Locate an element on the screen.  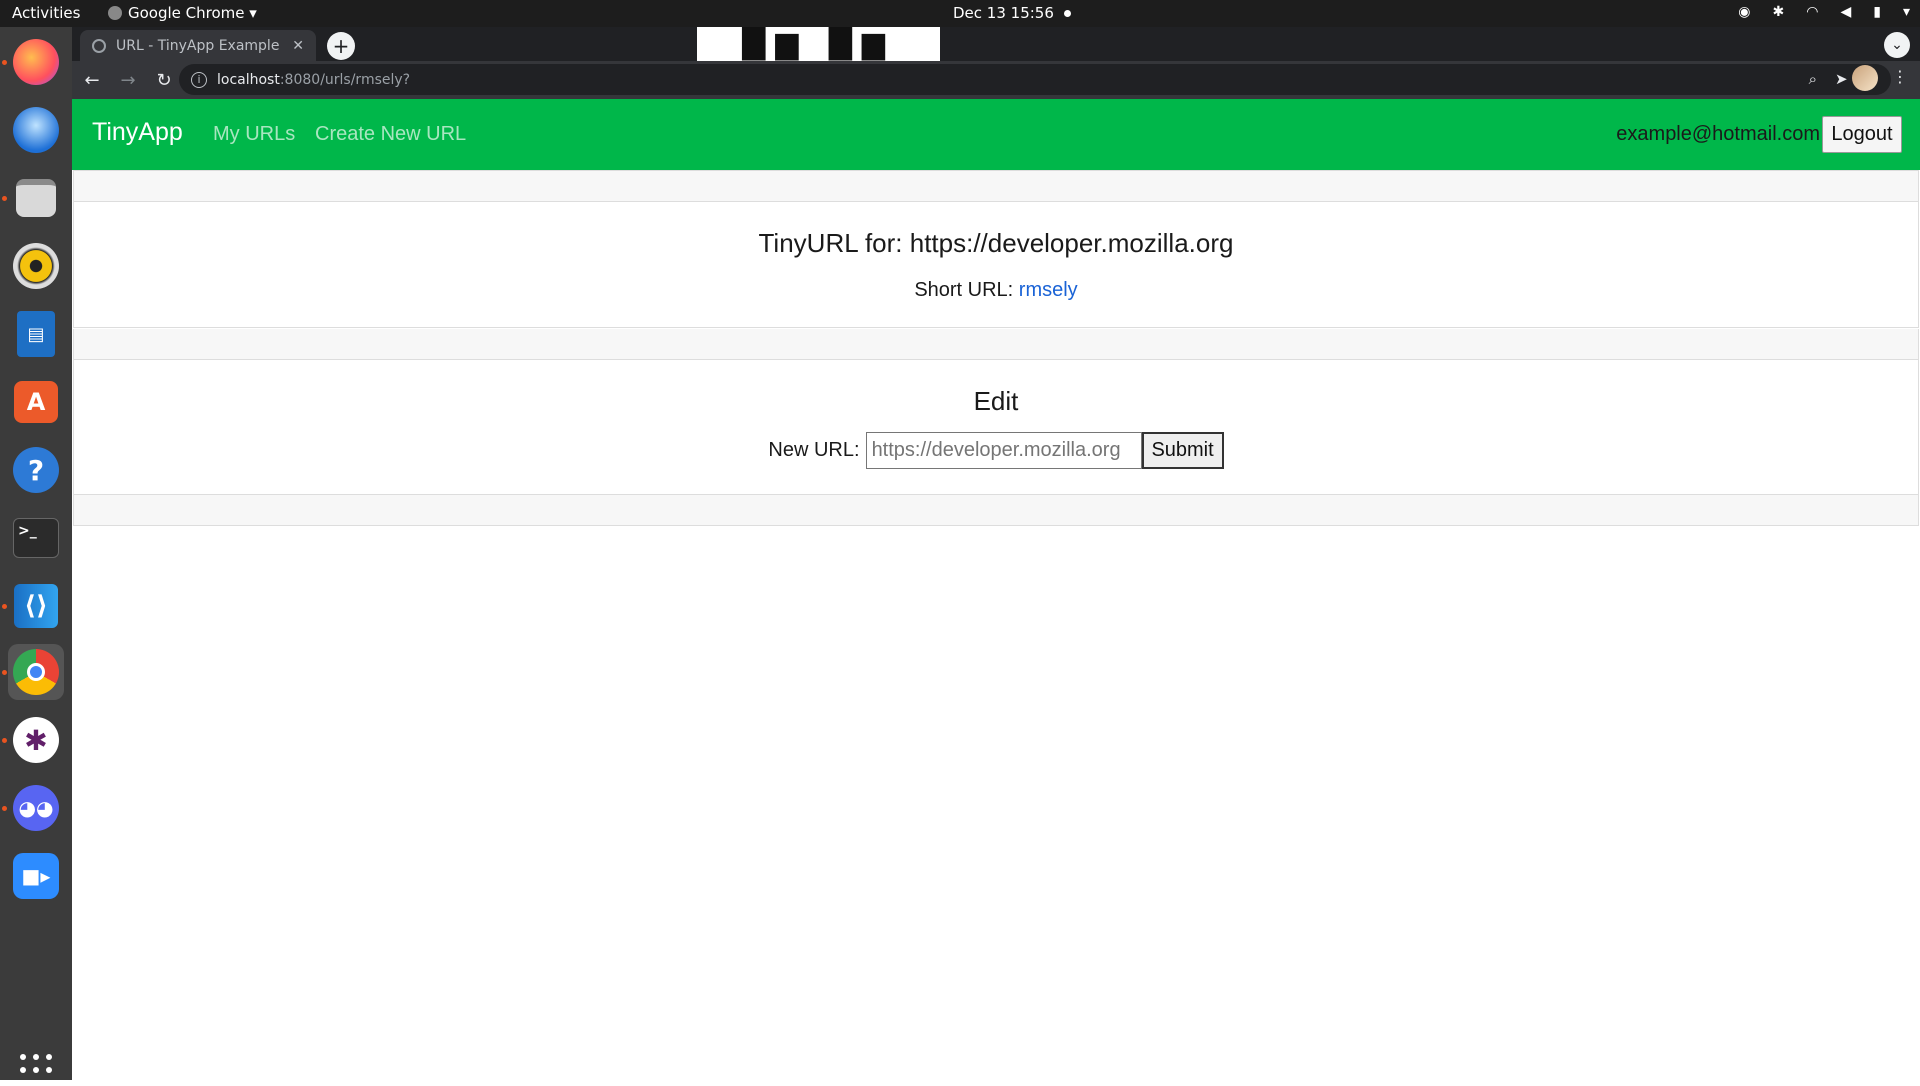
tab-search-chevron-icon: ⌄ is located at coordinates (1897, 45).